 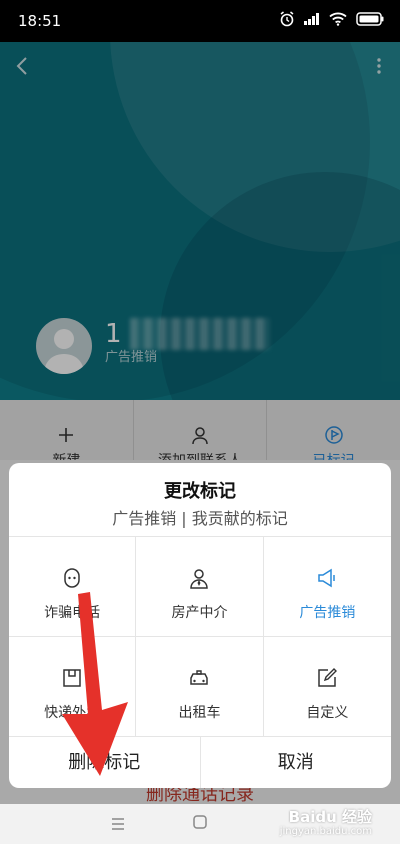 What do you see at coordinates (325, 831) in the screenshot?
I see `watermark-url: jingyan.baidu.com` at bounding box center [325, 831].